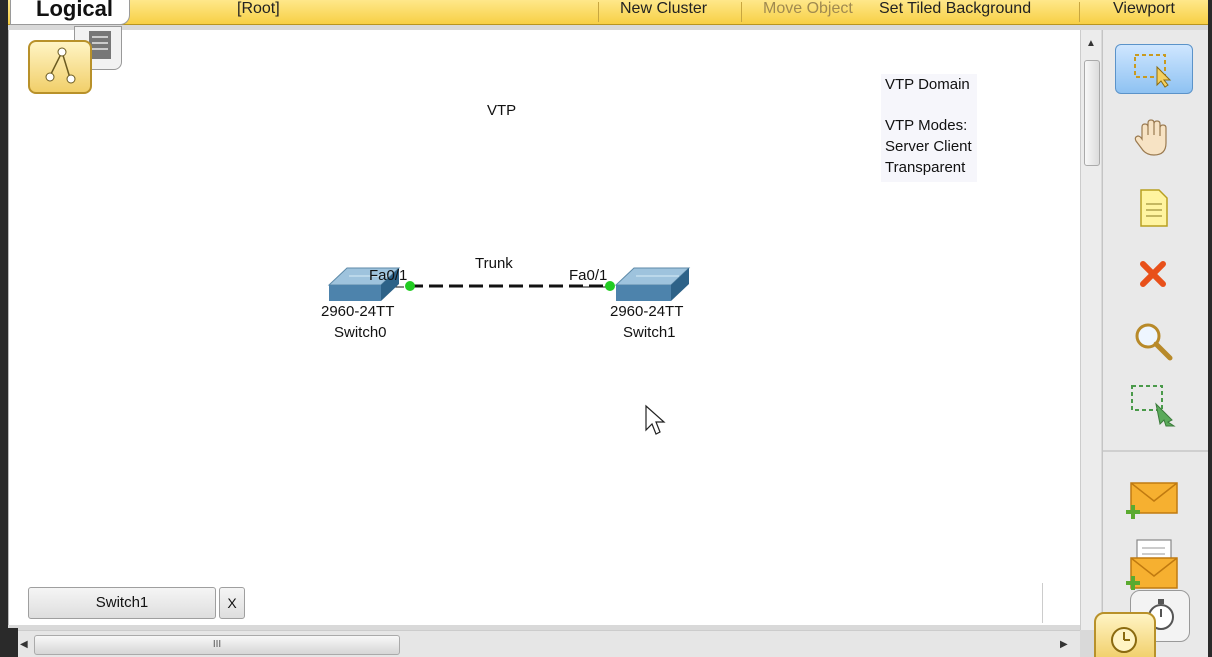 This screenshot has height=657, width=1212. What do you see at coordinates (258, 12) in the screenshot?
I see `root-breadcrumb: [Root]` at bounding box center [258, 12].